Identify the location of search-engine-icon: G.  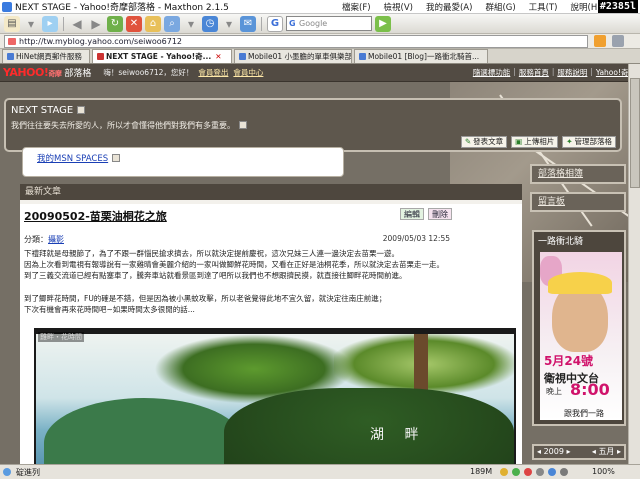
(275, 23).